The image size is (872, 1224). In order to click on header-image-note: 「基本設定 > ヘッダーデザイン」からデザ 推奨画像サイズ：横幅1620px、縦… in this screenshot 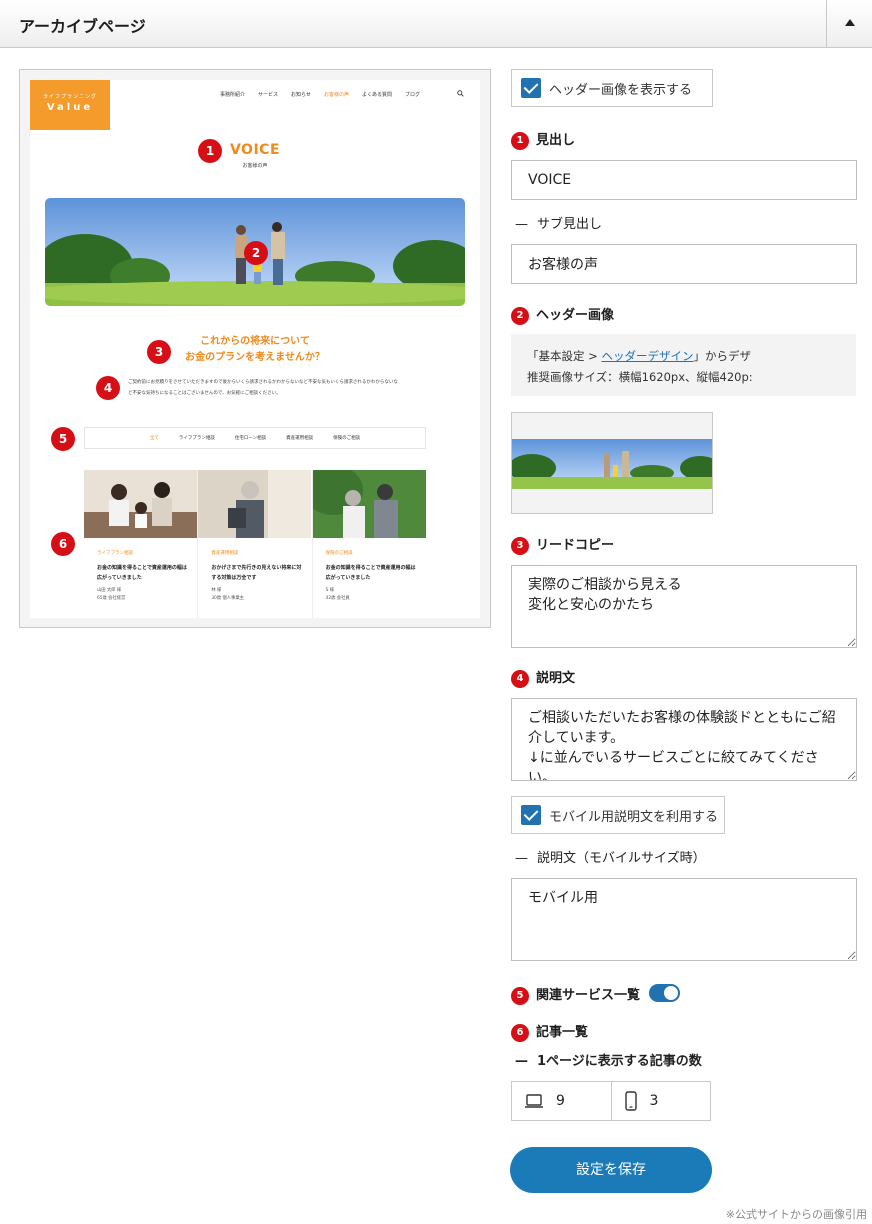, I will do `click(683, 365)`.